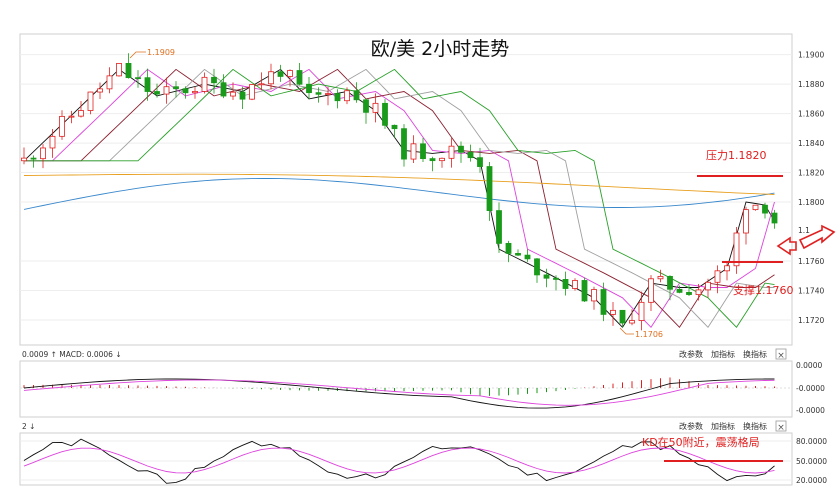  What do you see at coordinates (755, 354) in the screenshot?
I see `macd-button-switch-indicator: 换指标` at bounding box center [755, 354].